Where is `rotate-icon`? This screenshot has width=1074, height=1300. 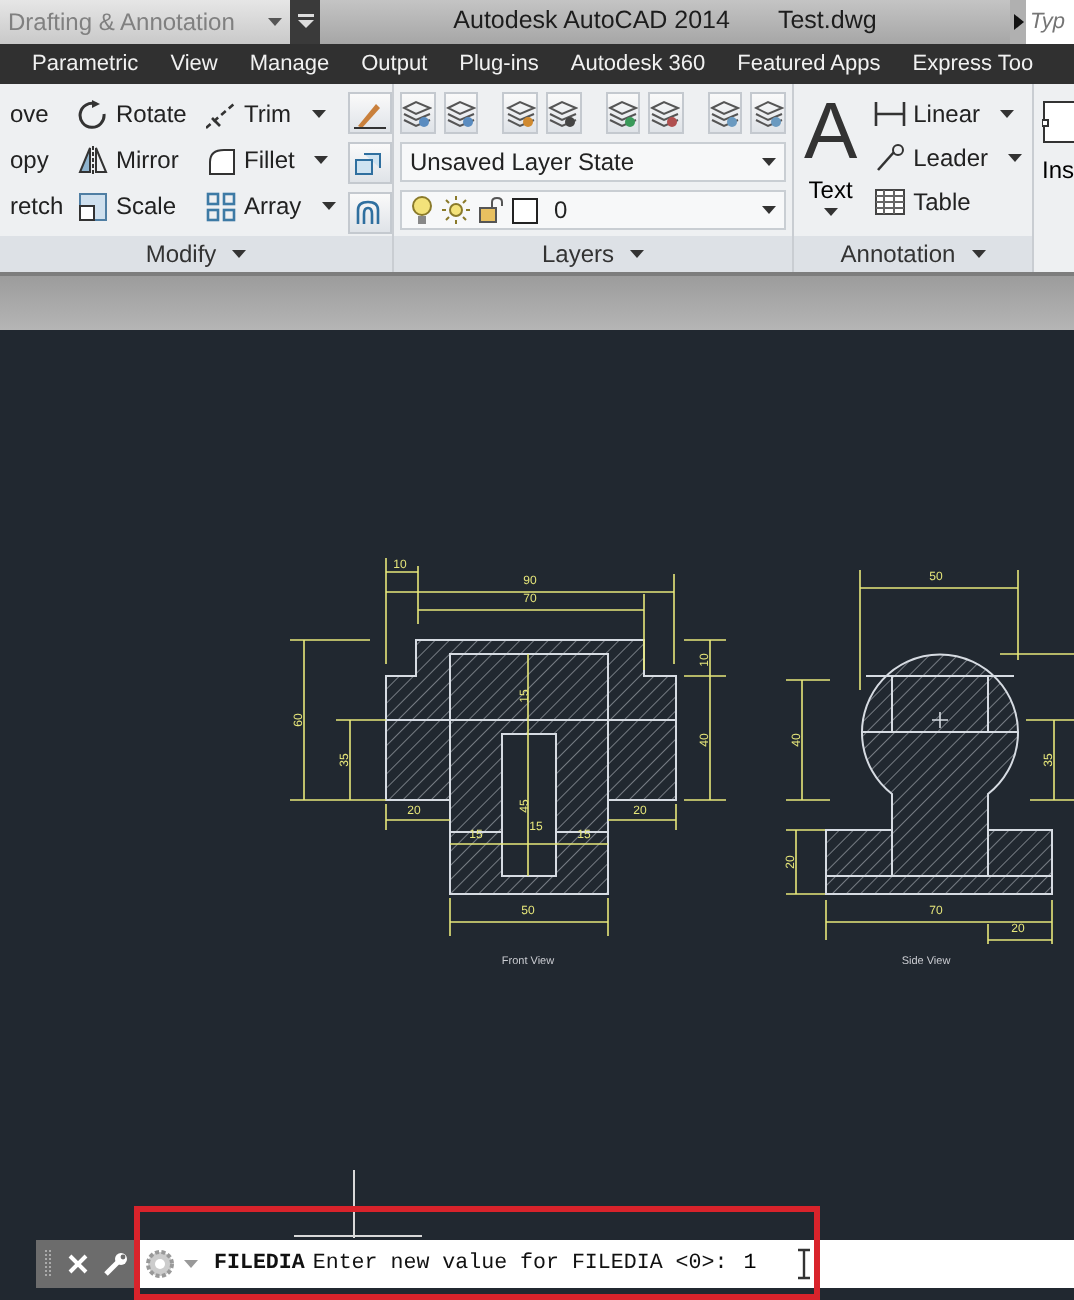
rotate-icon is located at coordinates (93, 114).